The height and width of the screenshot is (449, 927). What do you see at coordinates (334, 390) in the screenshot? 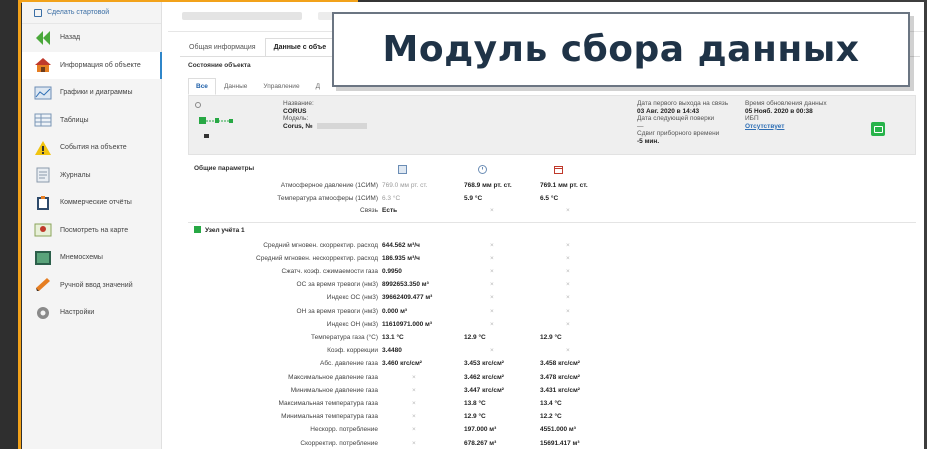
I see `param-label: Минимальное давление газа` at bounding box center [334, 390].